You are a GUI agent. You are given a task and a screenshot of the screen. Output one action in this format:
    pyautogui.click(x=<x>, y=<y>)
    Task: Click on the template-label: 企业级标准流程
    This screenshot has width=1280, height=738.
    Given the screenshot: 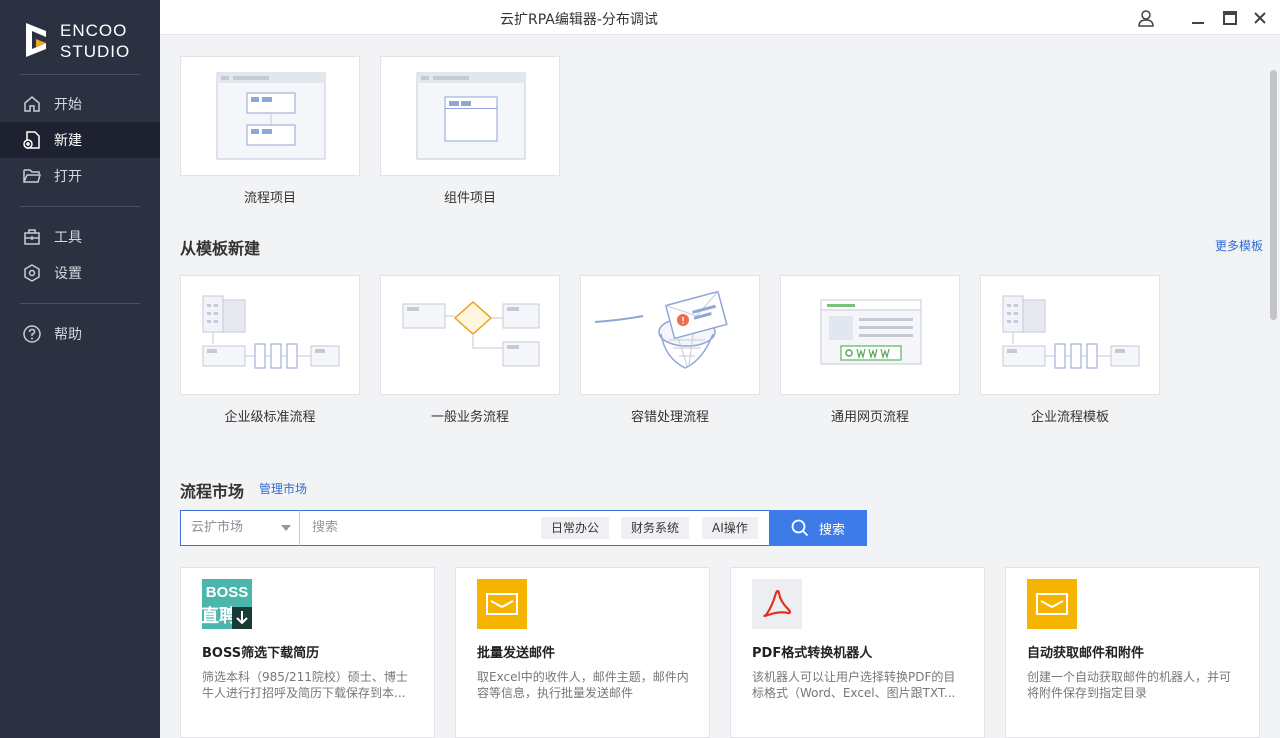 What is the action you would take?
    pyautogui.click(x=270, y=417)
    